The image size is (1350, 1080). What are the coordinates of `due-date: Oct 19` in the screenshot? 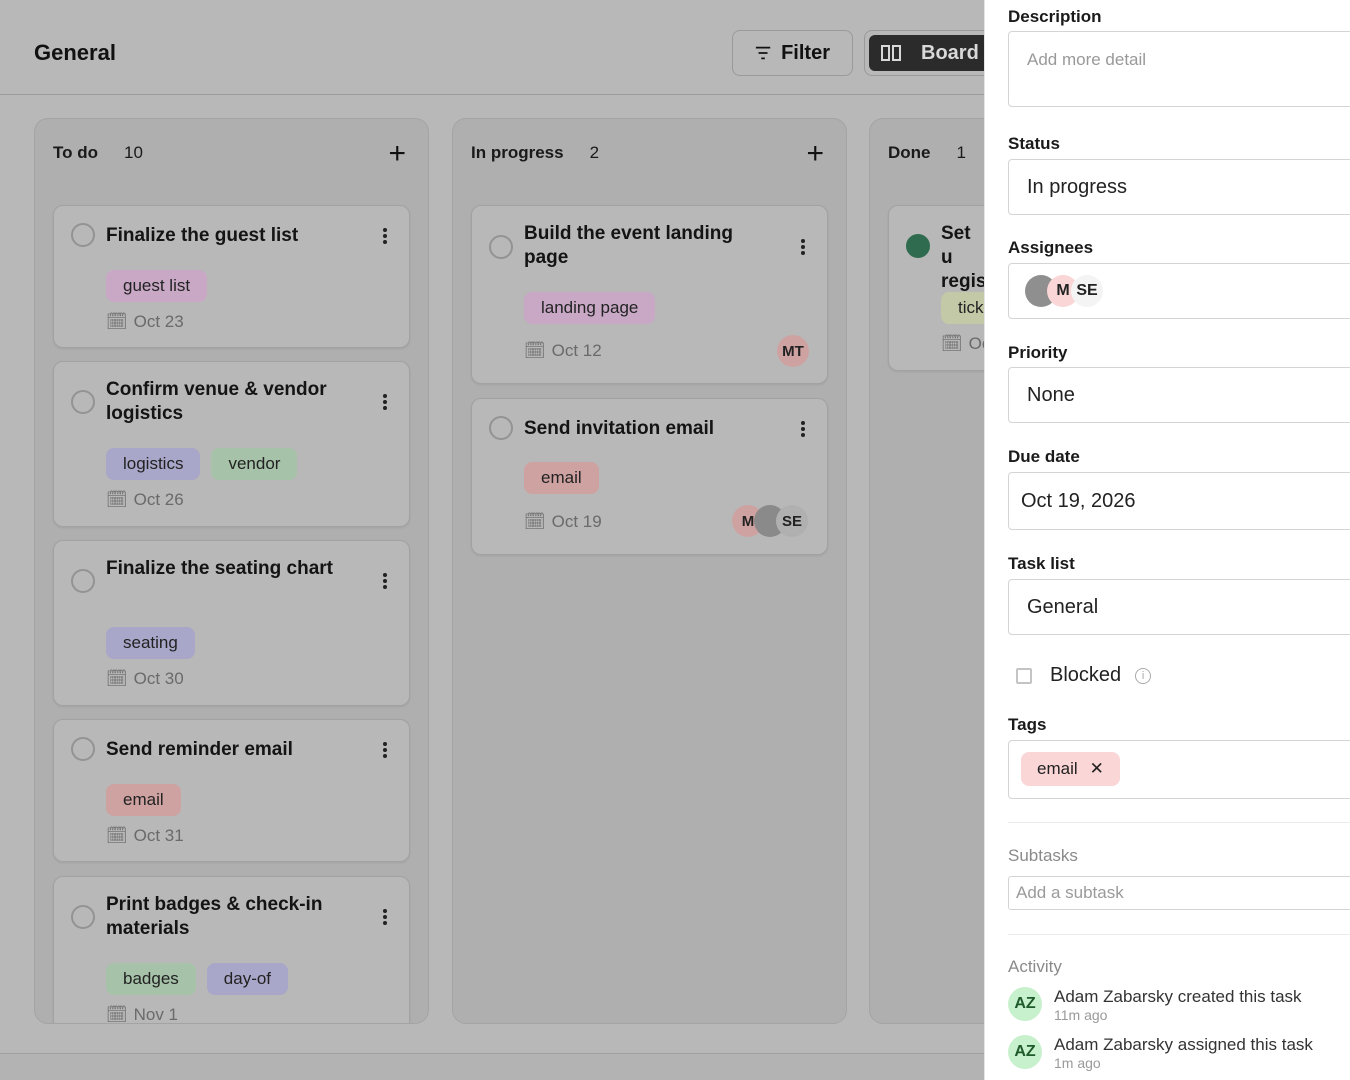 It's located at (576, 521).